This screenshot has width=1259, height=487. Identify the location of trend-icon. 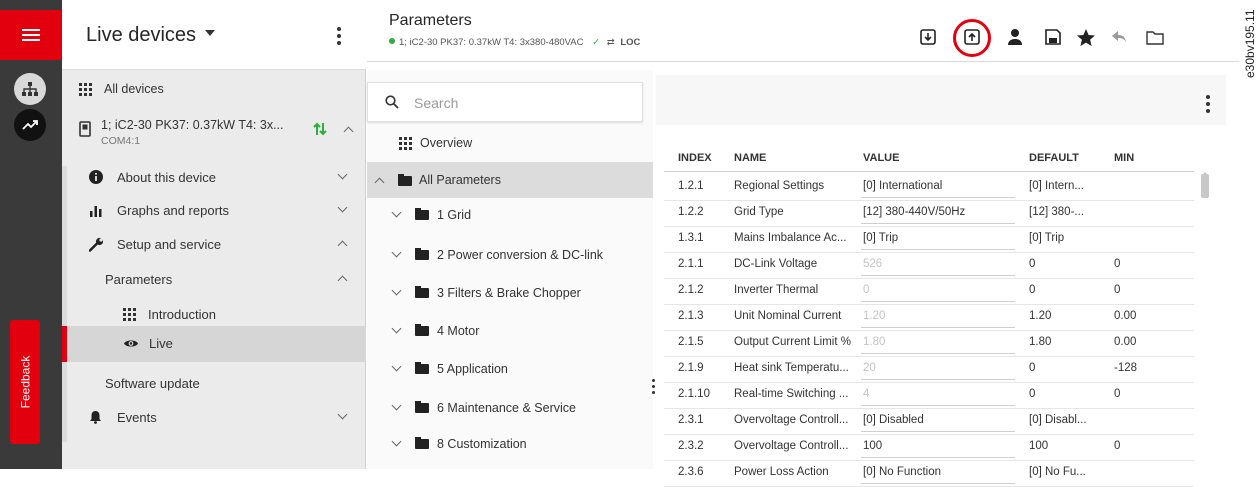
(30, 125).